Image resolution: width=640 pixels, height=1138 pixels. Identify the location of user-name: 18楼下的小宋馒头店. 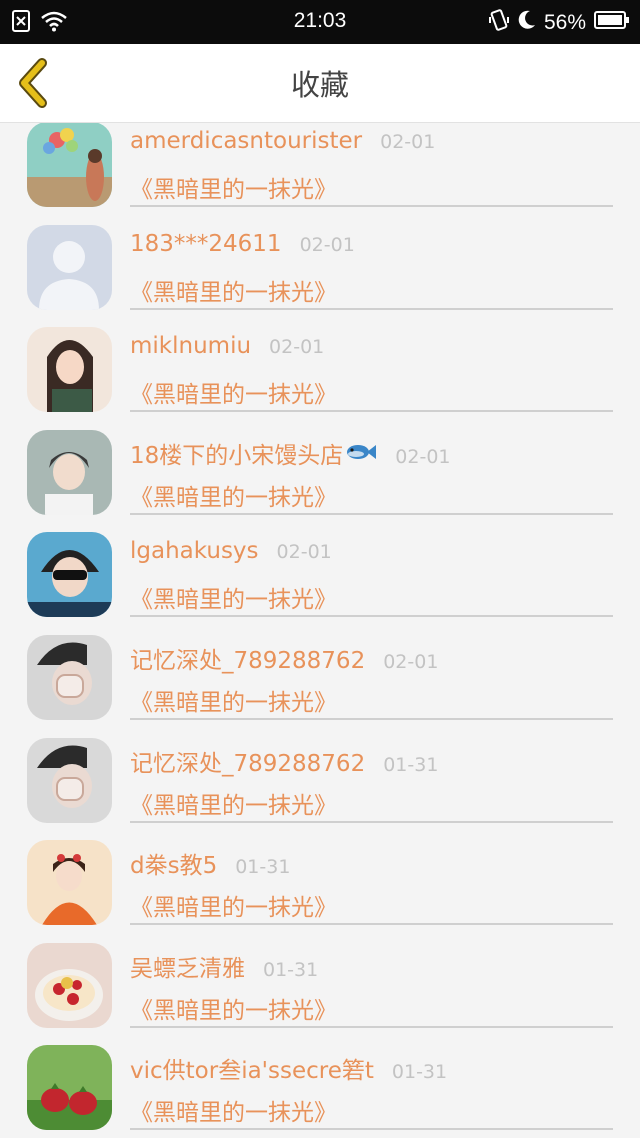
(236, 453).